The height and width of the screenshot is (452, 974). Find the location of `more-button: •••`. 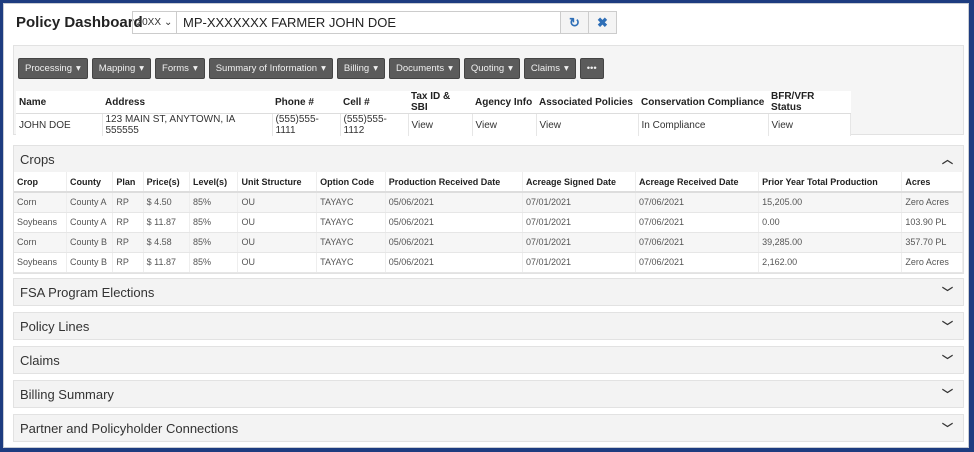

more-button: ••• is located at coordinates (591, 68).